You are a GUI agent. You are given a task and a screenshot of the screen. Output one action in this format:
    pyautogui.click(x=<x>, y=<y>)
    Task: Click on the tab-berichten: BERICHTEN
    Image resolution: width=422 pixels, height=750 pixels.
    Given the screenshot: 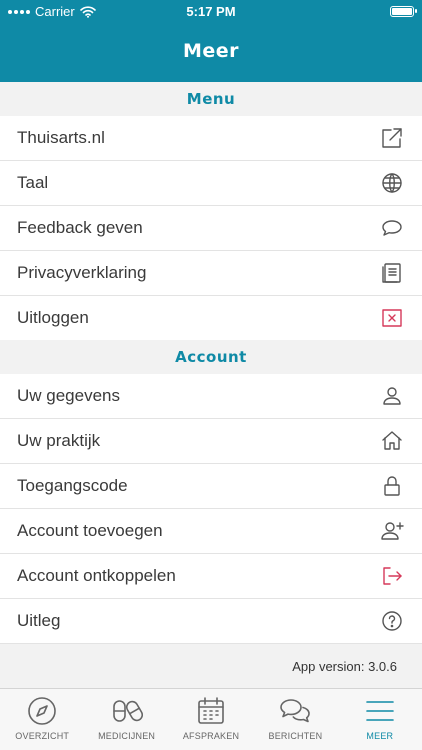 What is the action you would take?
    pyautogui.click(x=295, y=719)
    